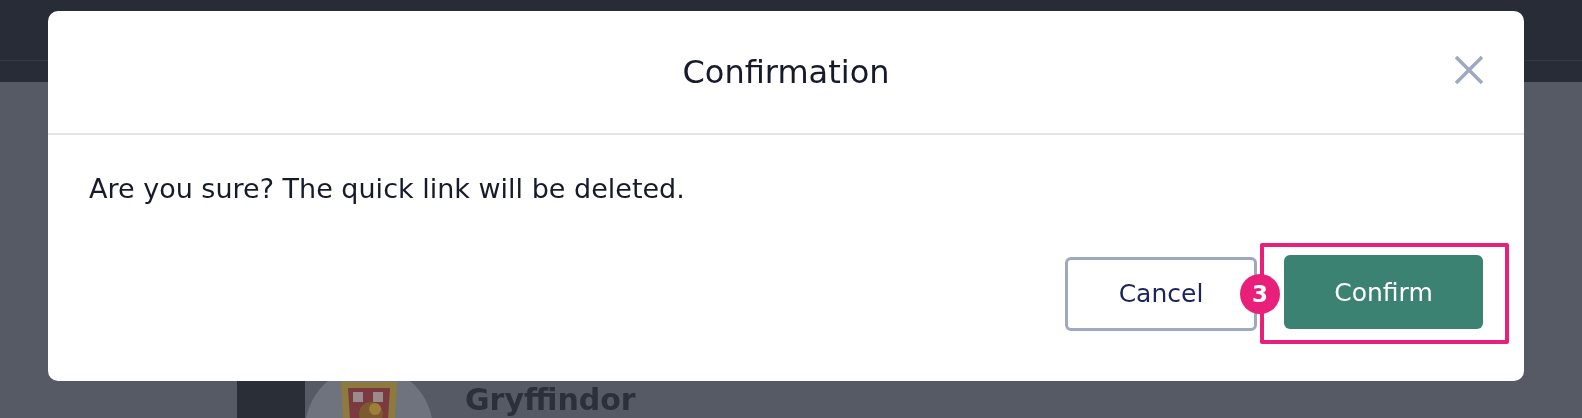 The height and width of the screenshot is (418, 1582). What do you see at coordinates (387, 188) in the screenshot?
I see `dialog-message: Are you sure? The quick link will be deleted.` at bounding box center [387, 188].